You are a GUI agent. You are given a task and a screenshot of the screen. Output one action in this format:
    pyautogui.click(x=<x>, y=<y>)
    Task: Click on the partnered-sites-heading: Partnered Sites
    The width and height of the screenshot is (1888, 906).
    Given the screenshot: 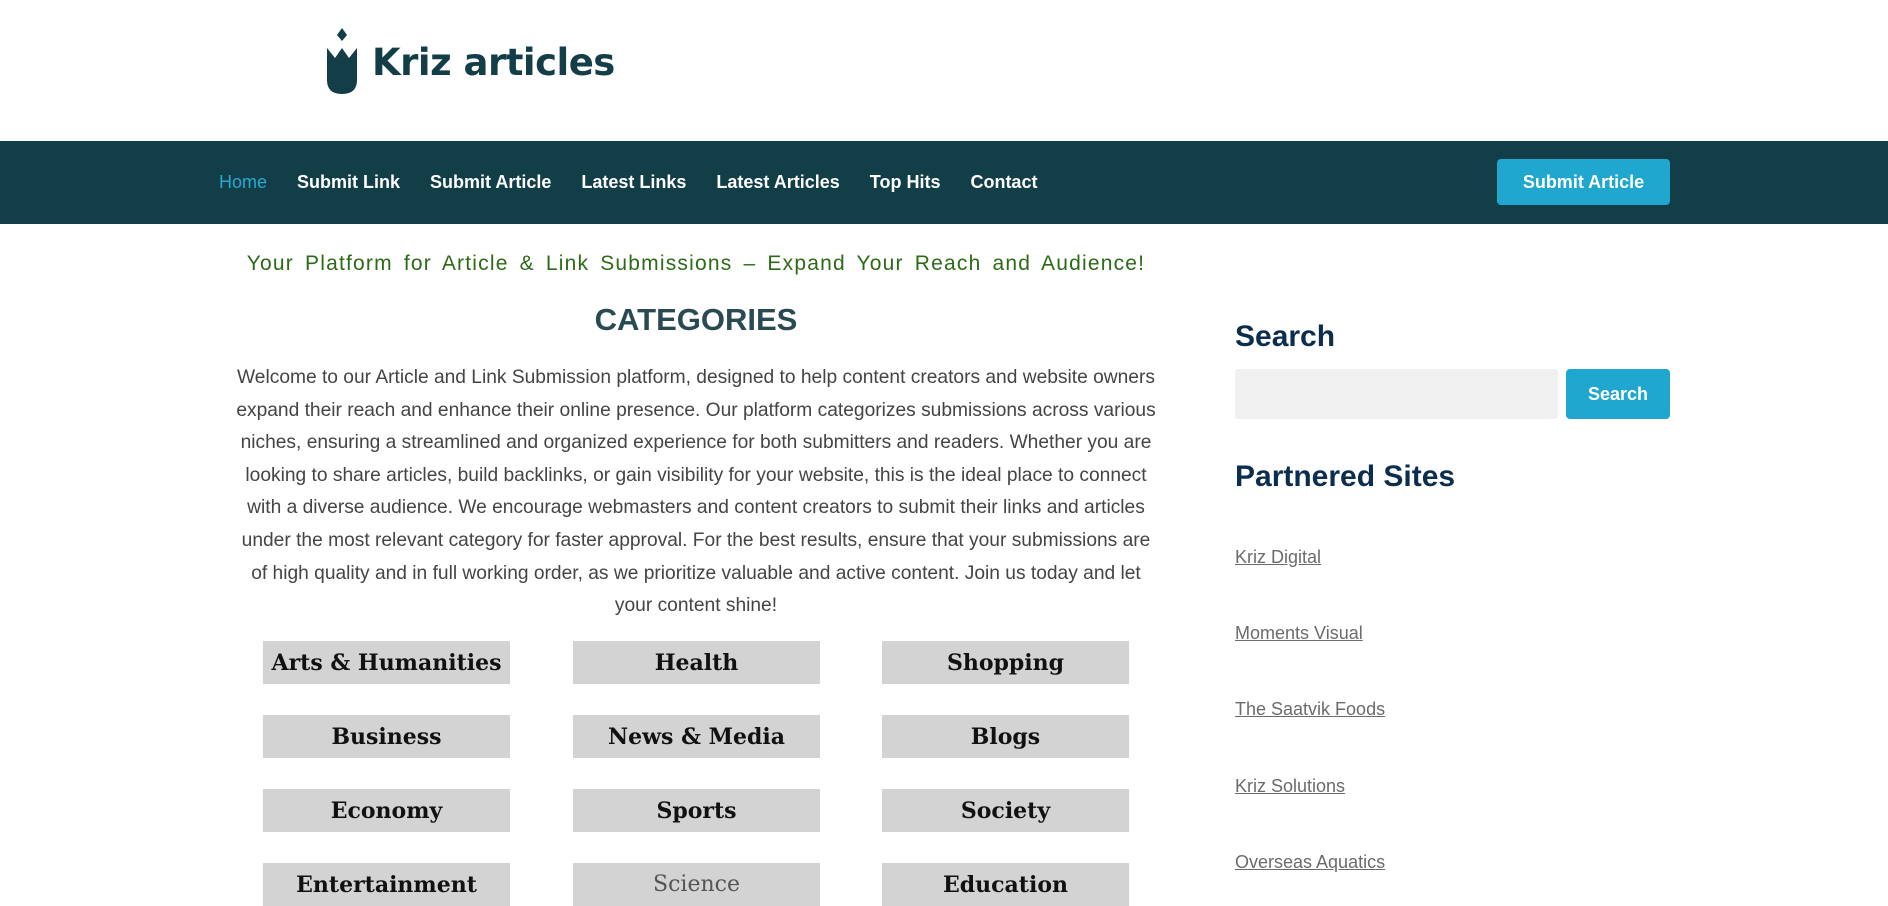 What is the action you would take?
    pyautogui.click(x=1345, y=476)
    